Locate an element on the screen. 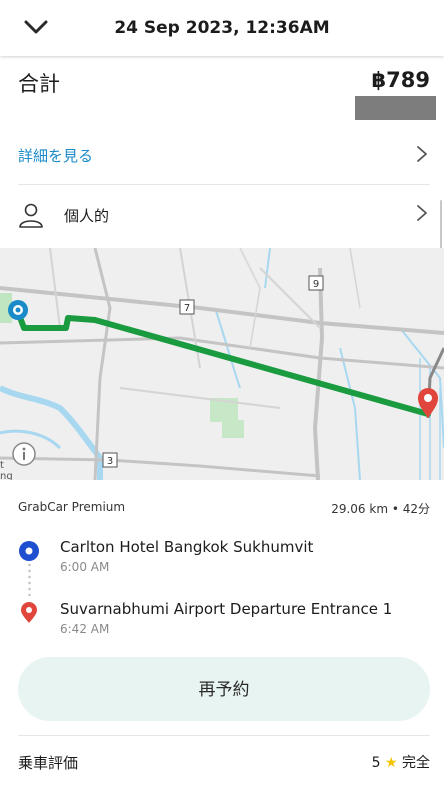 Image resolution: width=444 pixels, height=796 pixels. dropoff-time: 6:42 AM is located at coordinates (85, 629).